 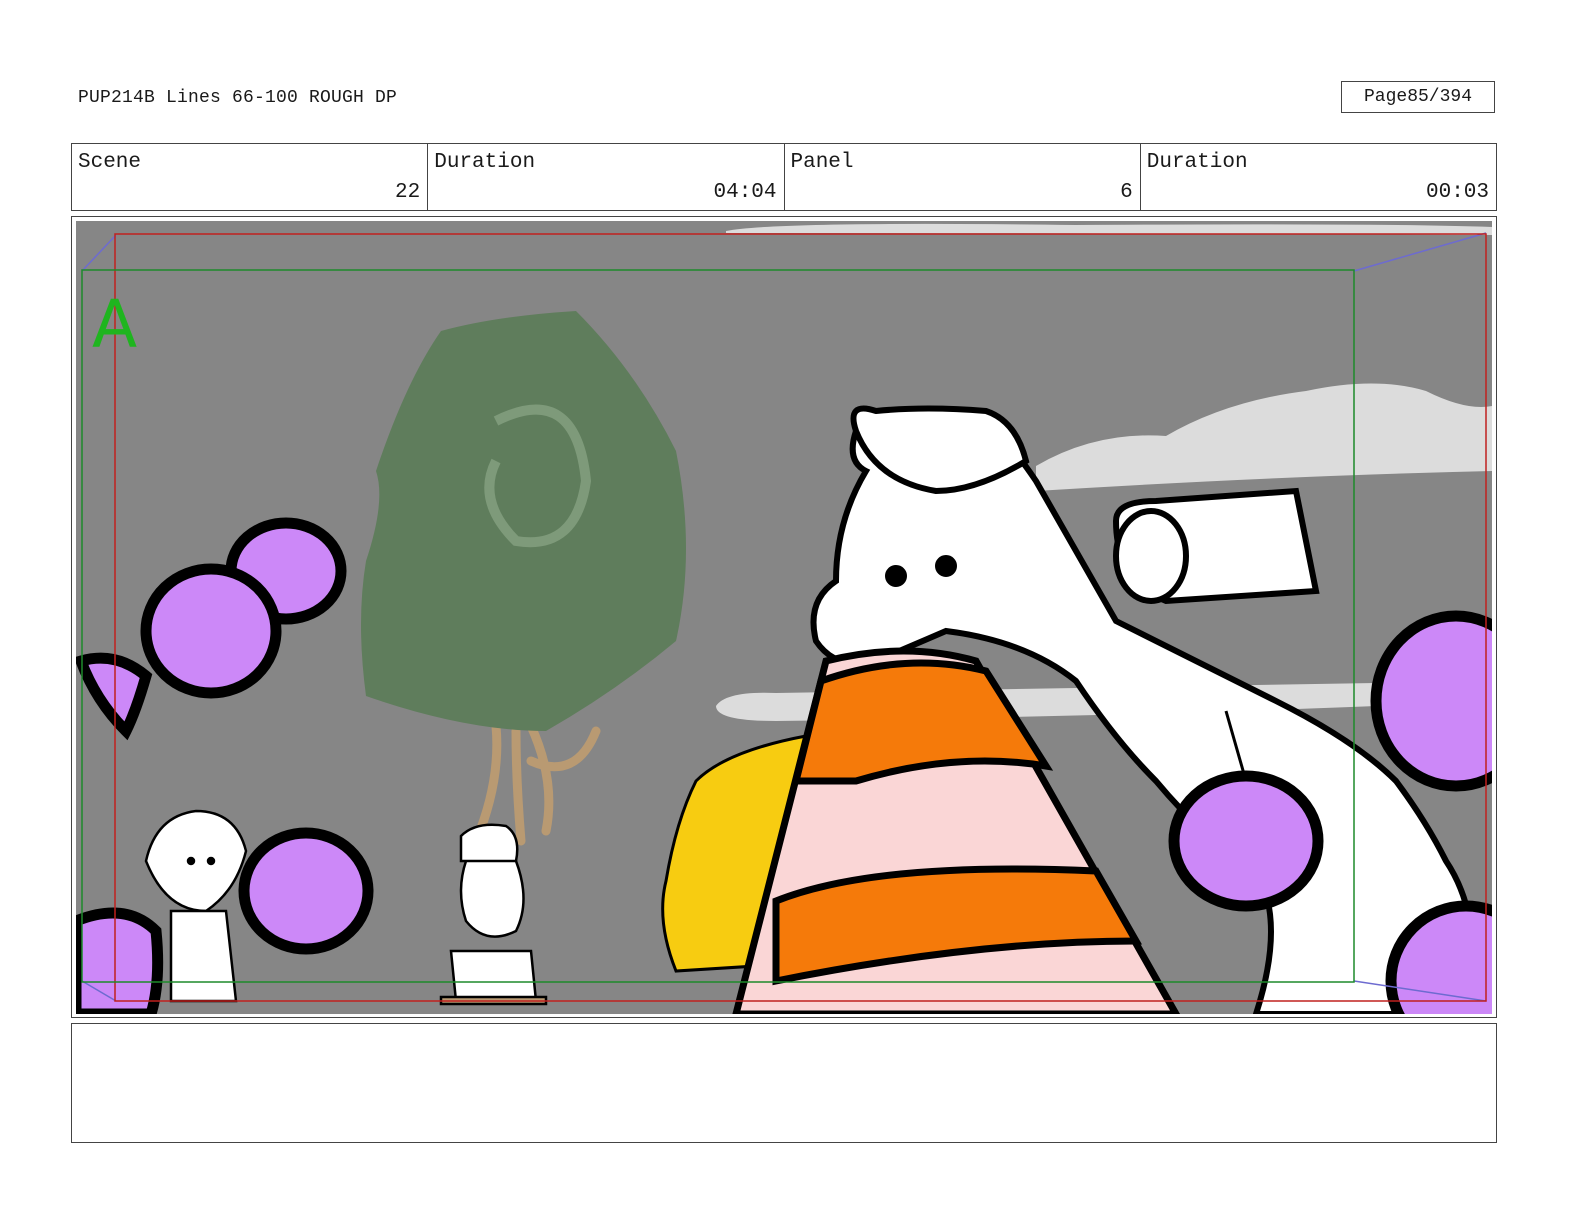 I want to click on camera-lens, so click(x=1151, y=556).